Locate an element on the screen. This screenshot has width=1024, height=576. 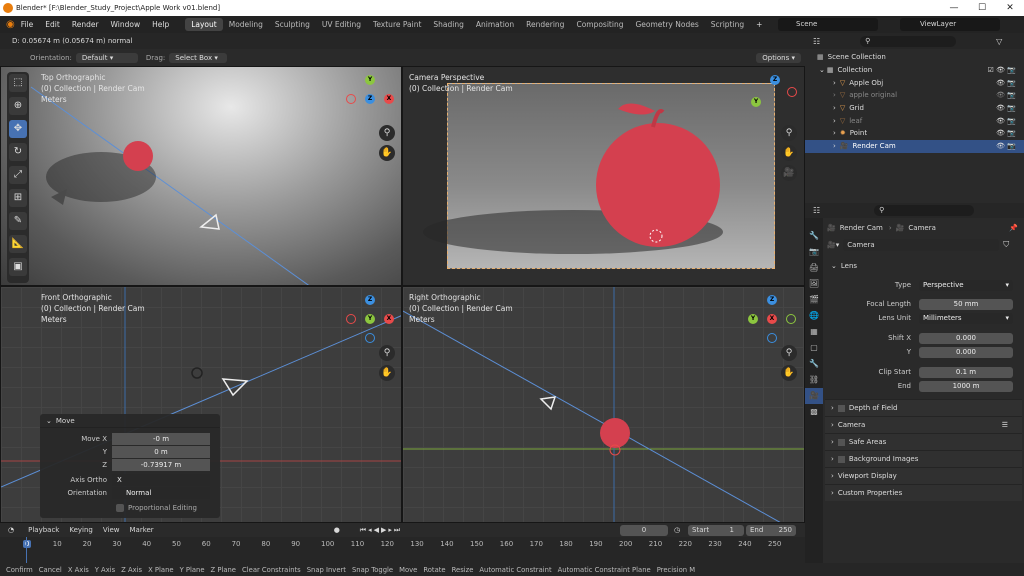
fake-user-shield-icon: ⛉ is located at coordinates (1006, 245).